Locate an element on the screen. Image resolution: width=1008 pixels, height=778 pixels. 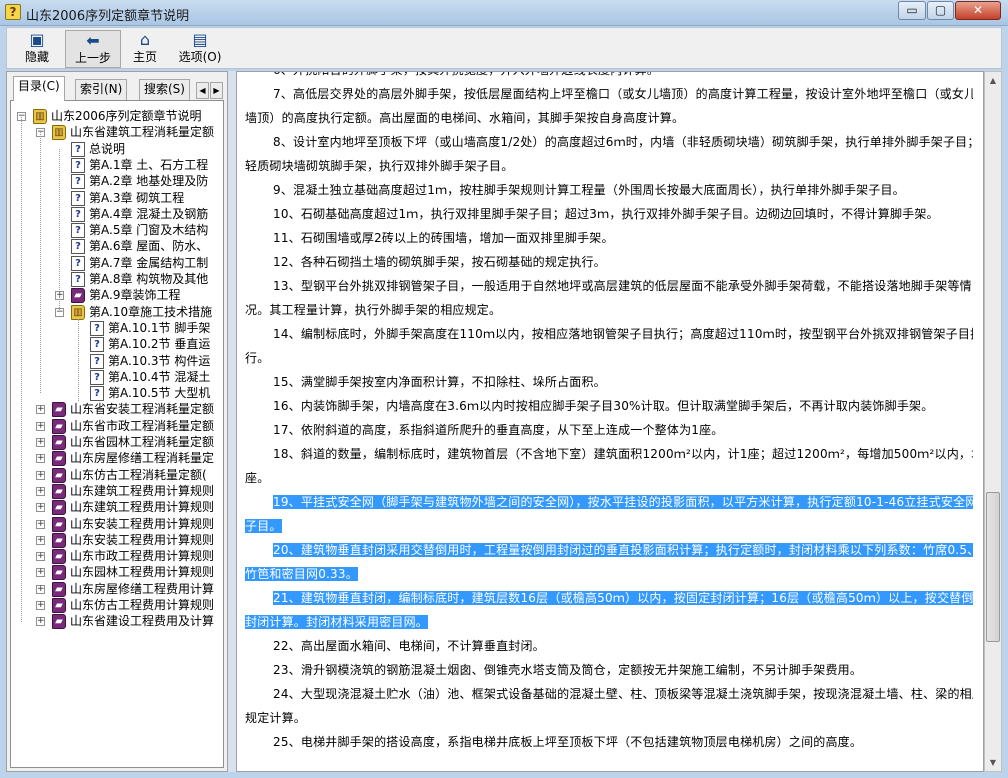
window-title: 山东2006序列定额章节说明 is located at coordinates (108, 16).